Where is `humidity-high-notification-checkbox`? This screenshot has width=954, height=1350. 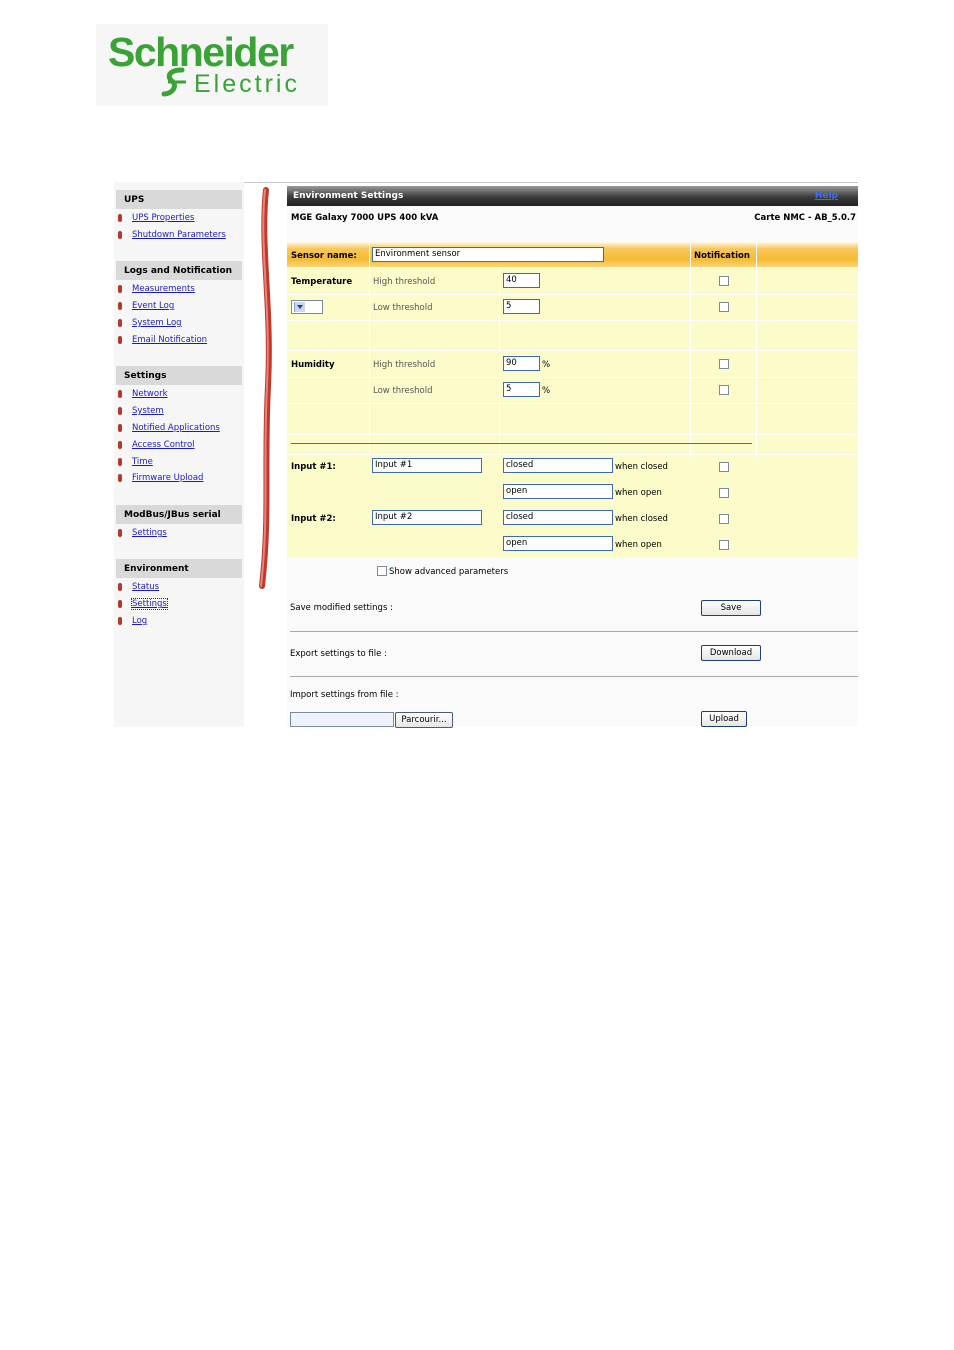
humidity-high-notification-checkbox is located at coordinates (724, 364).